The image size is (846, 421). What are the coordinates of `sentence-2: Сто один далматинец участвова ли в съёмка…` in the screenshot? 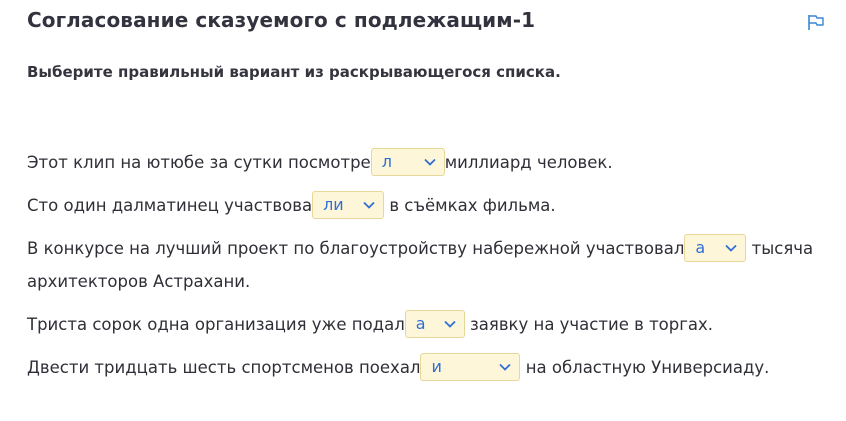 It's located at (427, 205).